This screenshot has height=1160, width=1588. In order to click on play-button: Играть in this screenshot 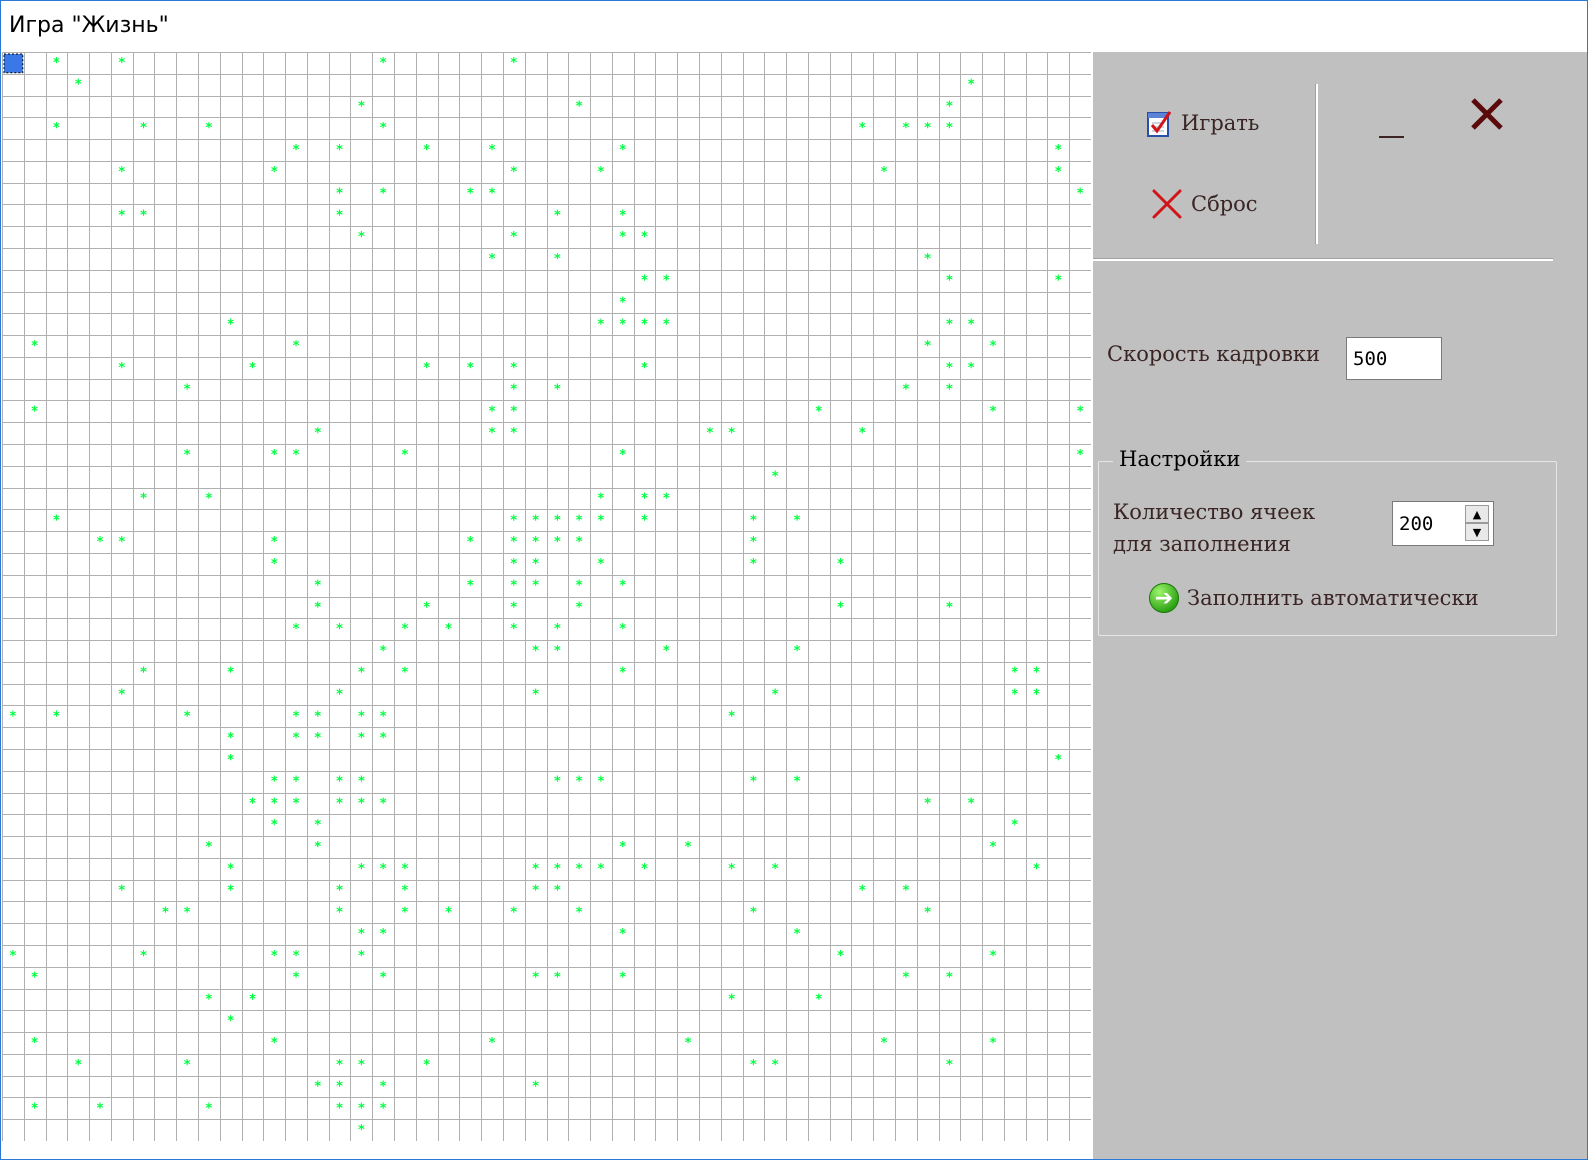, I will do `click(1202, 123)`.